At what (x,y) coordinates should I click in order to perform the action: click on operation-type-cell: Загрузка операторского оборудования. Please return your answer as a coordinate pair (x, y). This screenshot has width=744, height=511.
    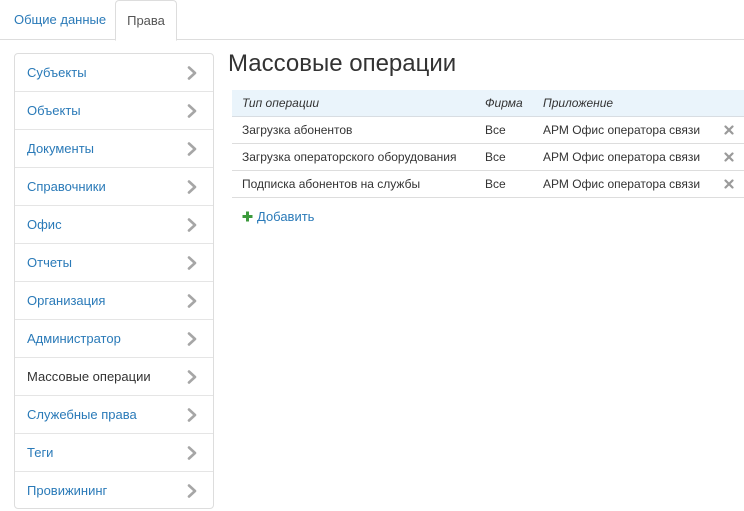
    Looking at the image, I should click on (353, 157).